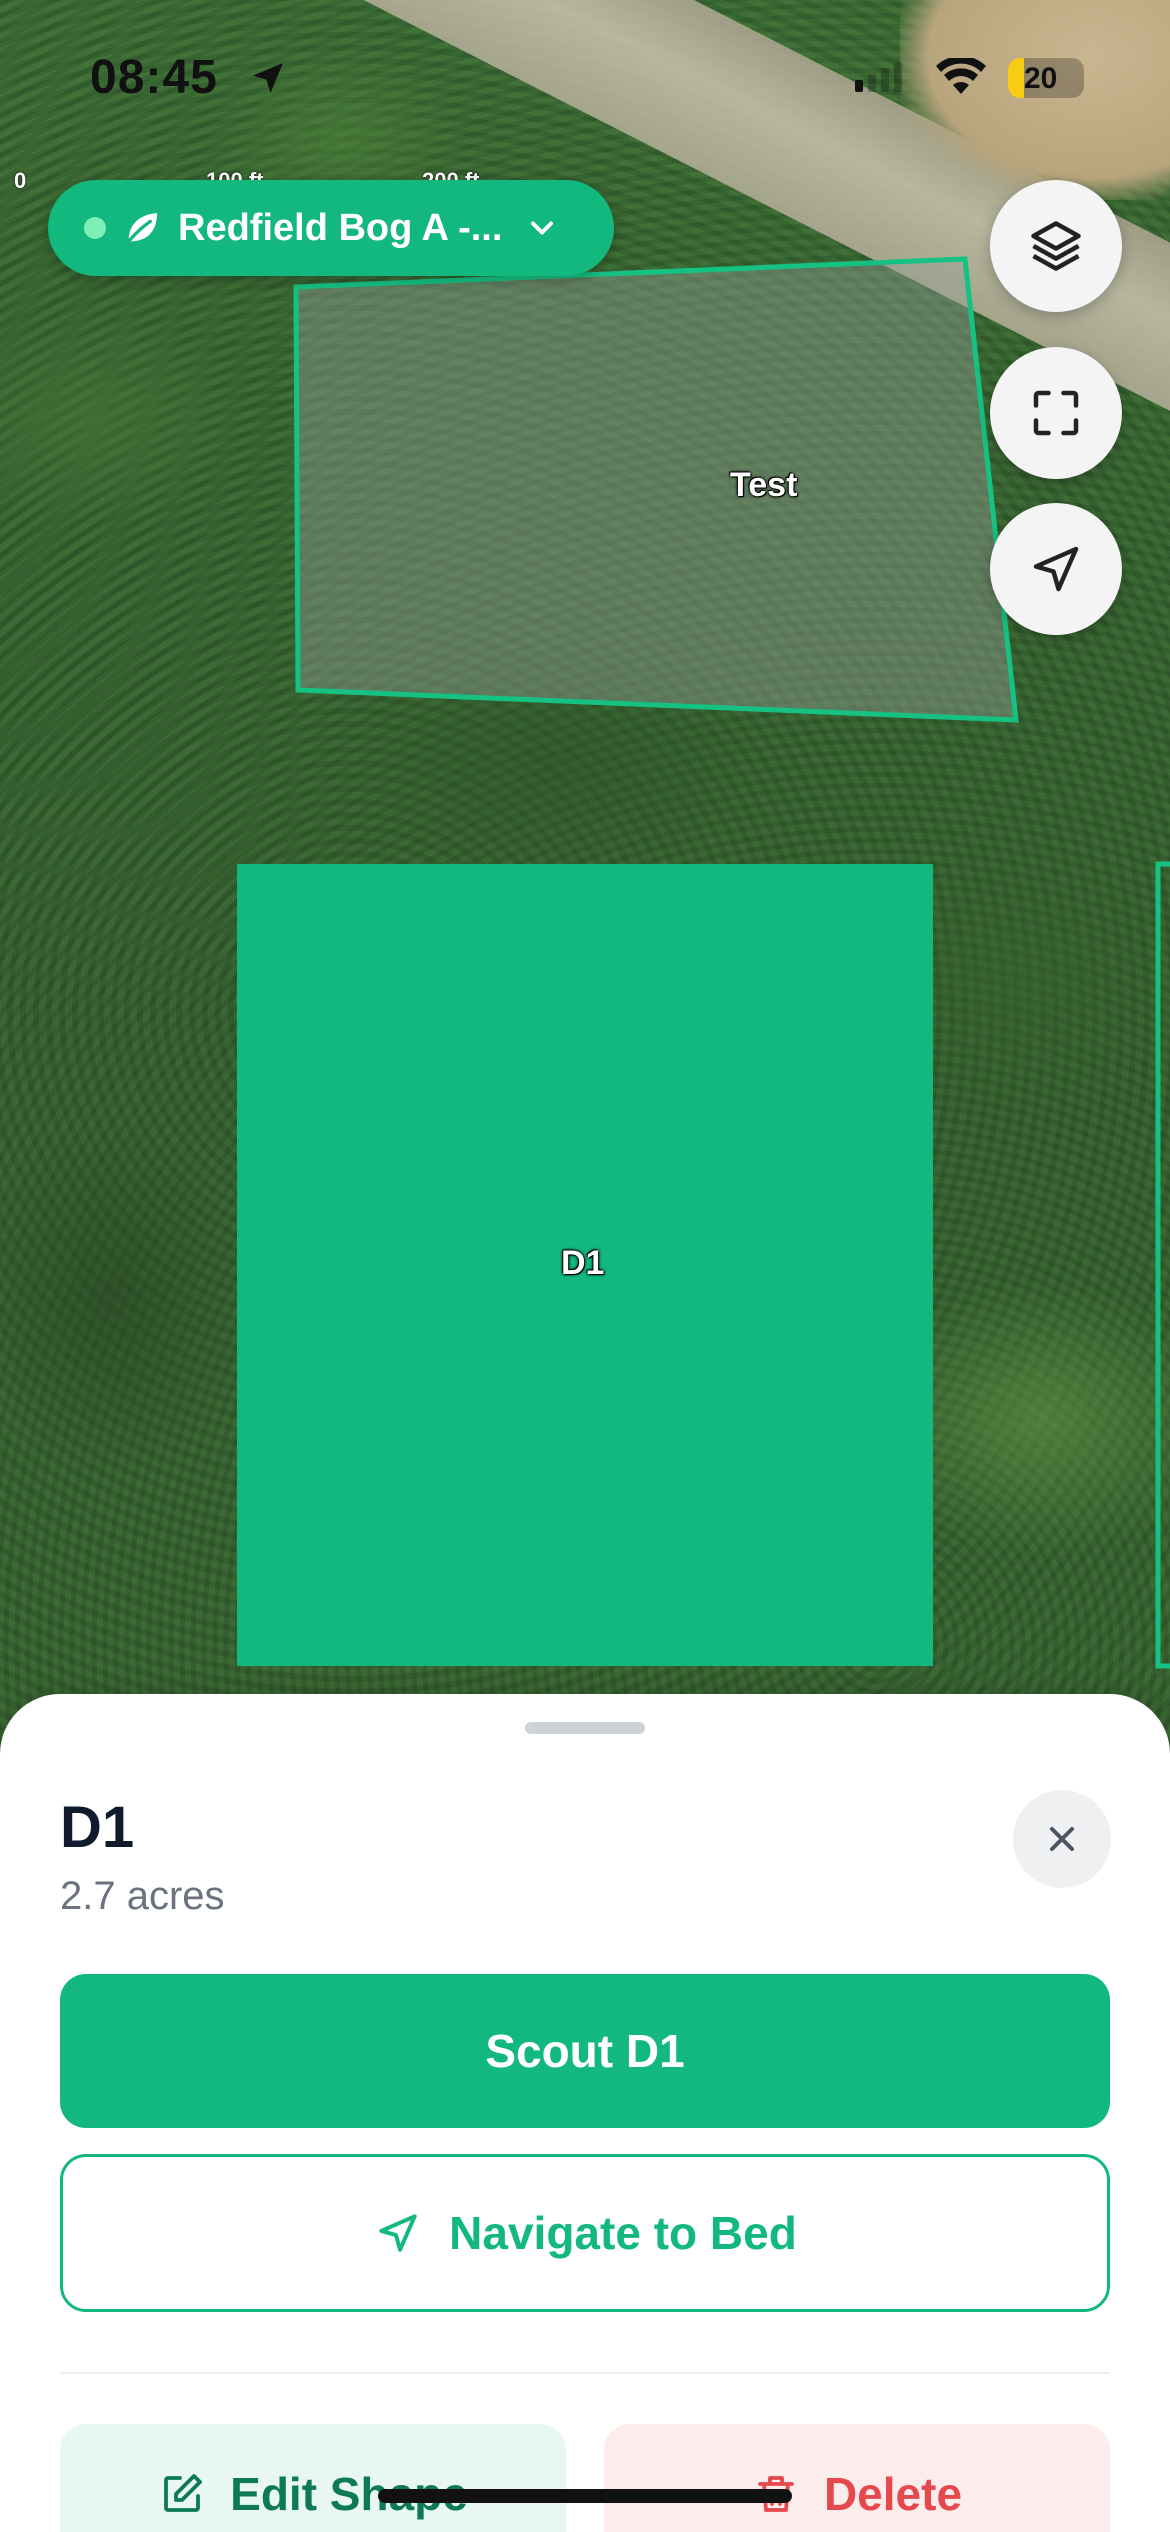 This screenshot has width=1170, height=2532. What do you see at coordinates (542, 228) in the screenshot?
I see `chevron-down-icon` at bounding box center [542, 228].